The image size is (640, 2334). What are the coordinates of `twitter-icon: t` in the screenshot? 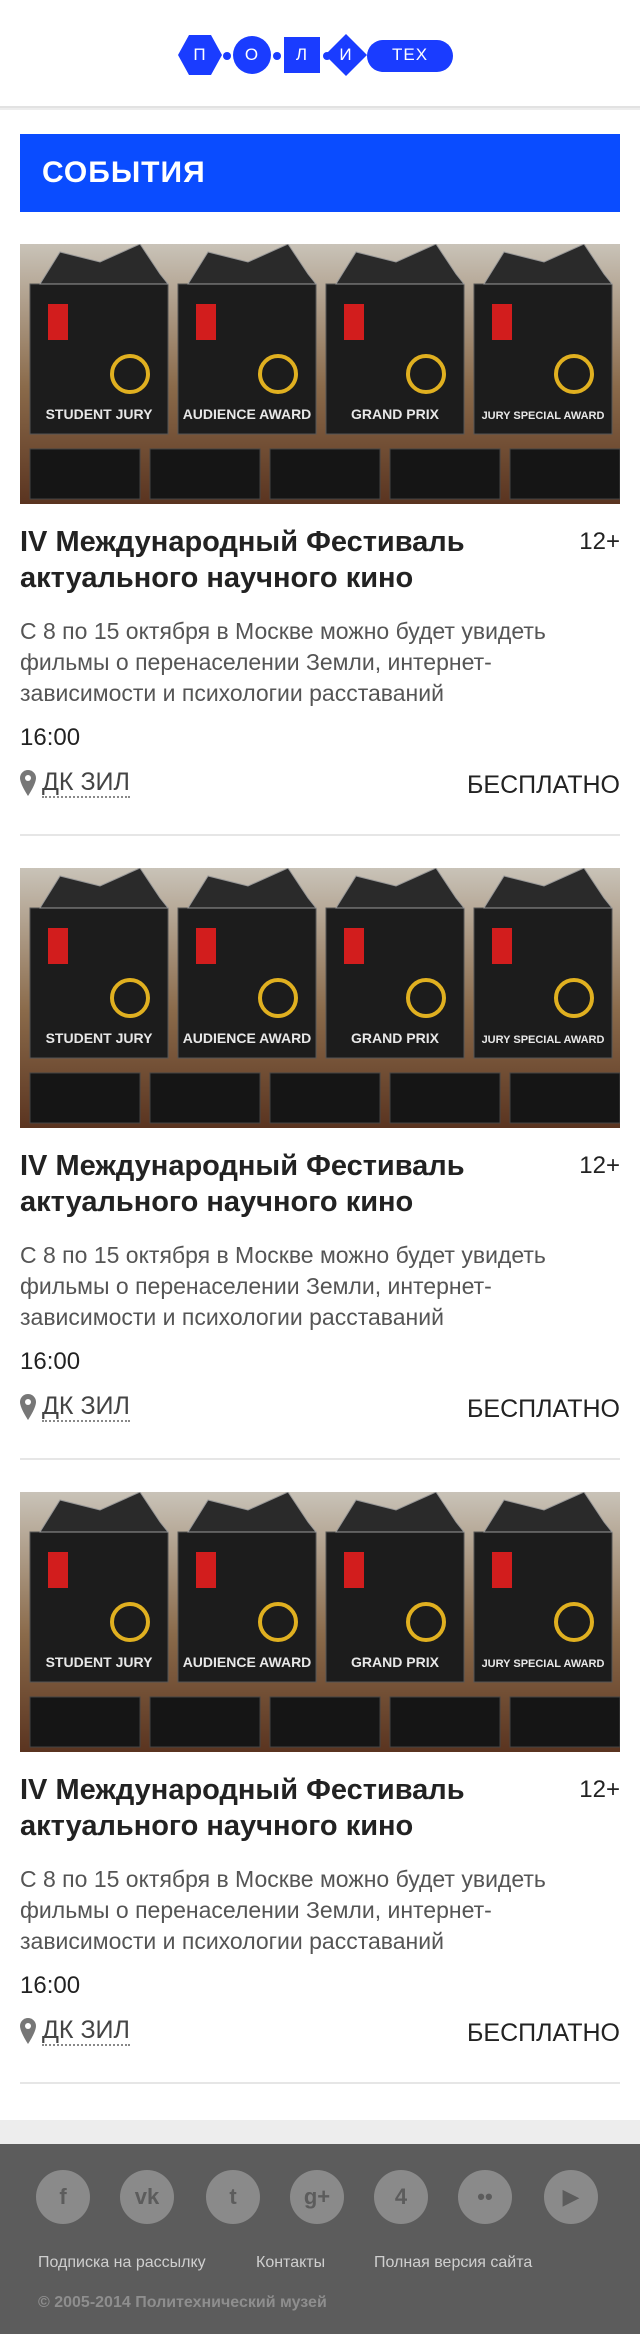 It's located at (233, 2197).